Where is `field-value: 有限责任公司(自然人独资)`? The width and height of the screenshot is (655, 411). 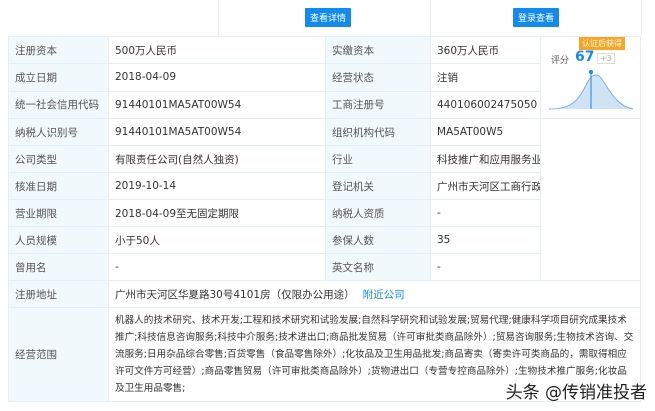 field-value: 有限责任公司(自然人独资) is located at coordinates (217, 159).